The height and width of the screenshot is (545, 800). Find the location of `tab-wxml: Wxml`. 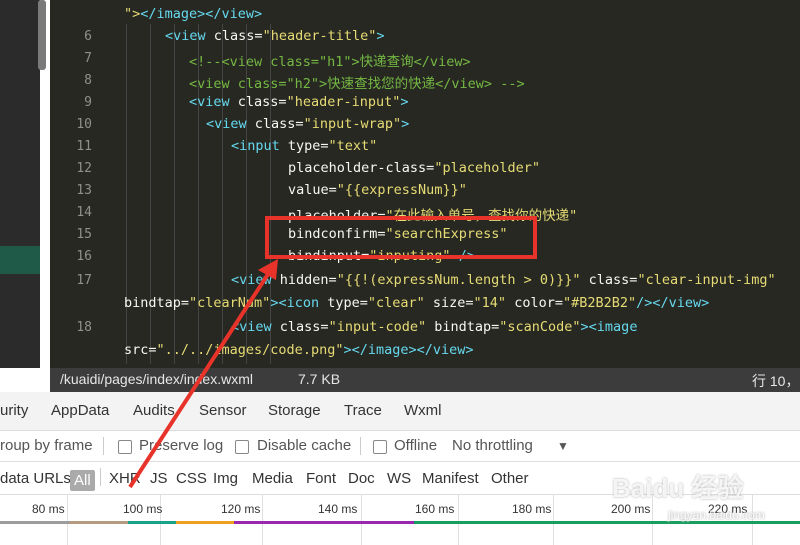

tab-wxml: Wxml is located at coordinates (423, 410).